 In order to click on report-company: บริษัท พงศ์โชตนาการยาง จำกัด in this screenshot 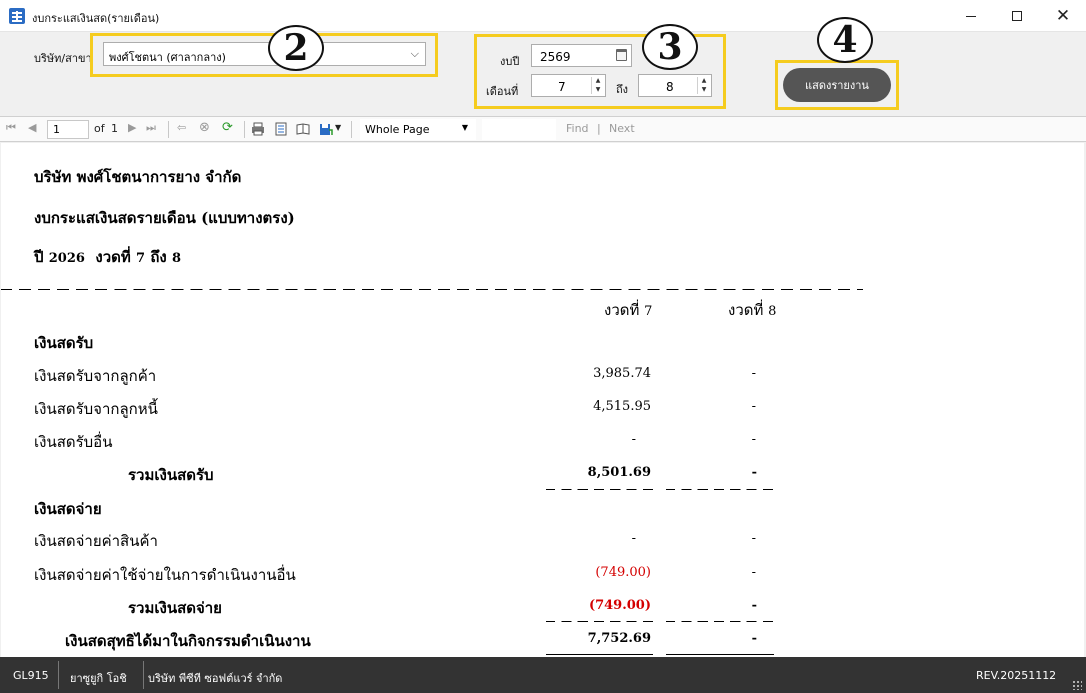, I will do `click(138, 177)`.